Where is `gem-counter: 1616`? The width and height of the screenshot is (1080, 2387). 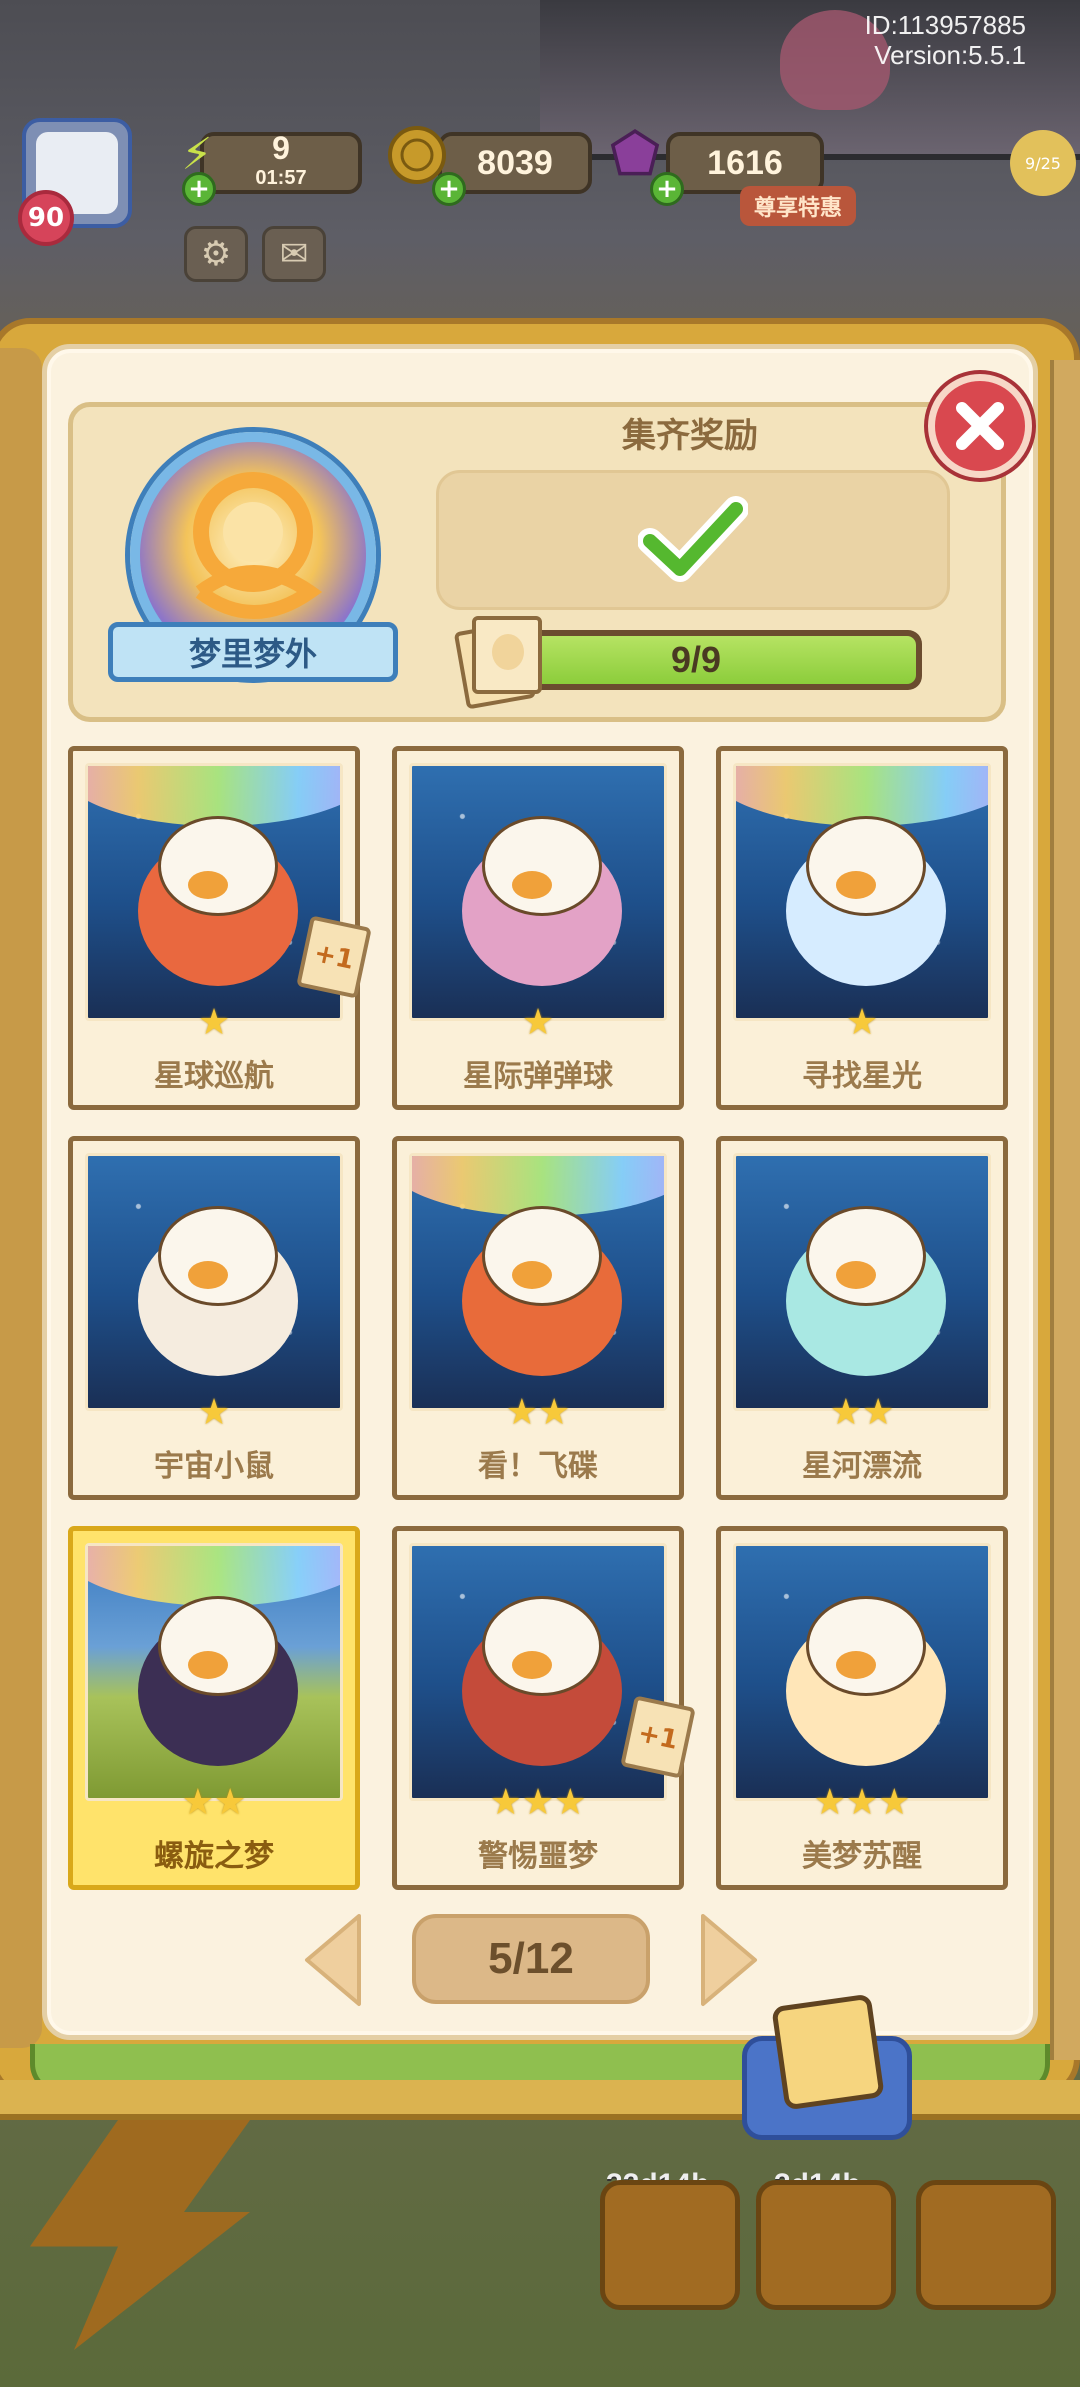 gem-counter: 1616 is located at coordinates (745, 163).